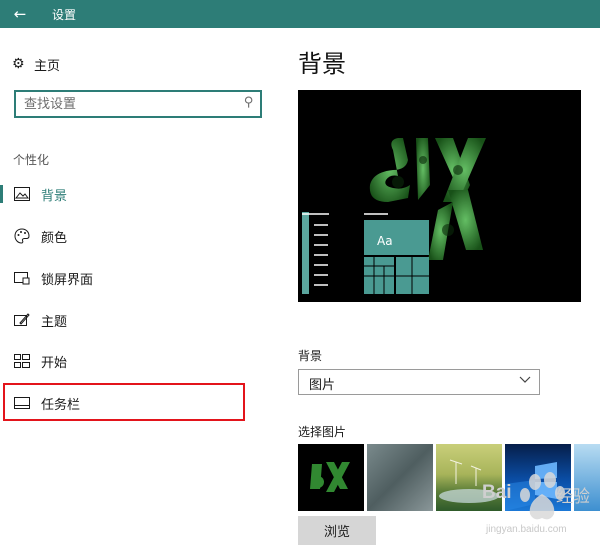 Image resolution: width=600 pixels, height=551 pixels. Describe the element at coordinates (138, 278) in the screenshot. I see `sidebar-item-lock-screen: 锁屏界面` at that location.